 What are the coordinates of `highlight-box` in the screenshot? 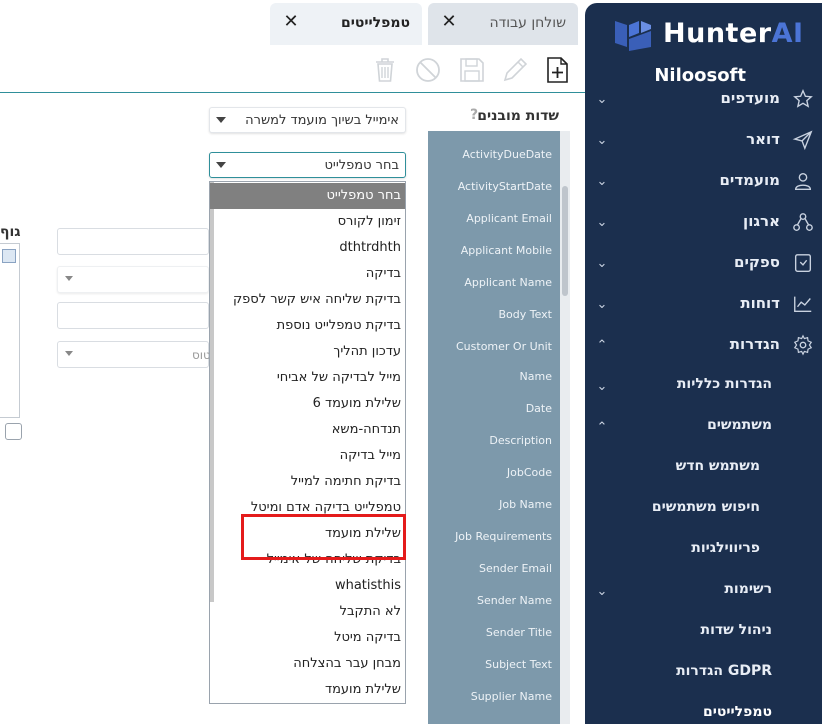 It's located at (323, 537).